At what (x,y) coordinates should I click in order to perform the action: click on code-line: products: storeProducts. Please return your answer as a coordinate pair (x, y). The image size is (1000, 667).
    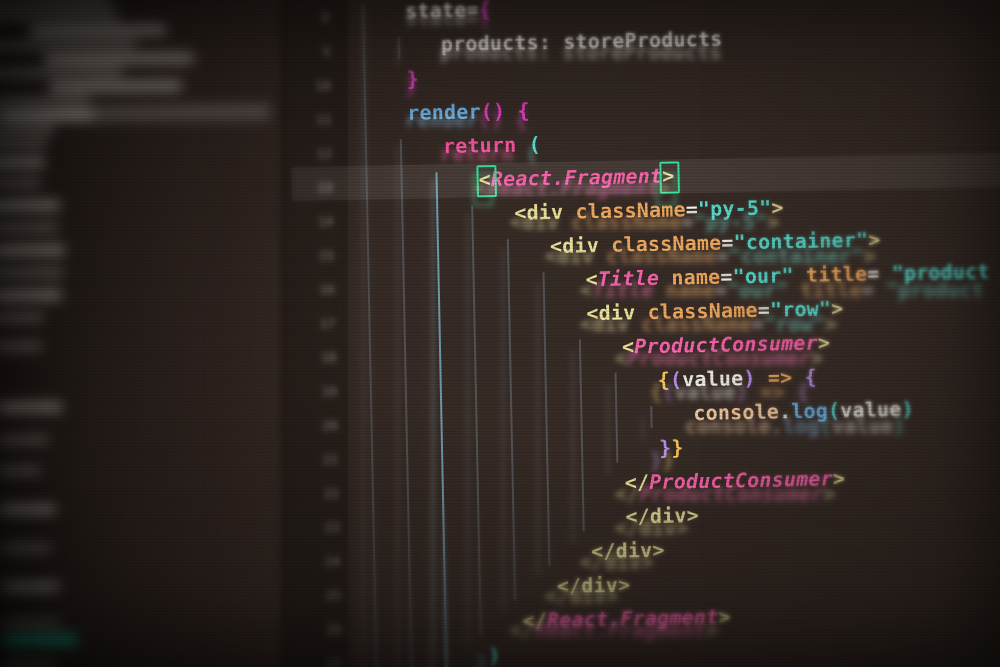
    Looking at the image, I should click on (582, 41).